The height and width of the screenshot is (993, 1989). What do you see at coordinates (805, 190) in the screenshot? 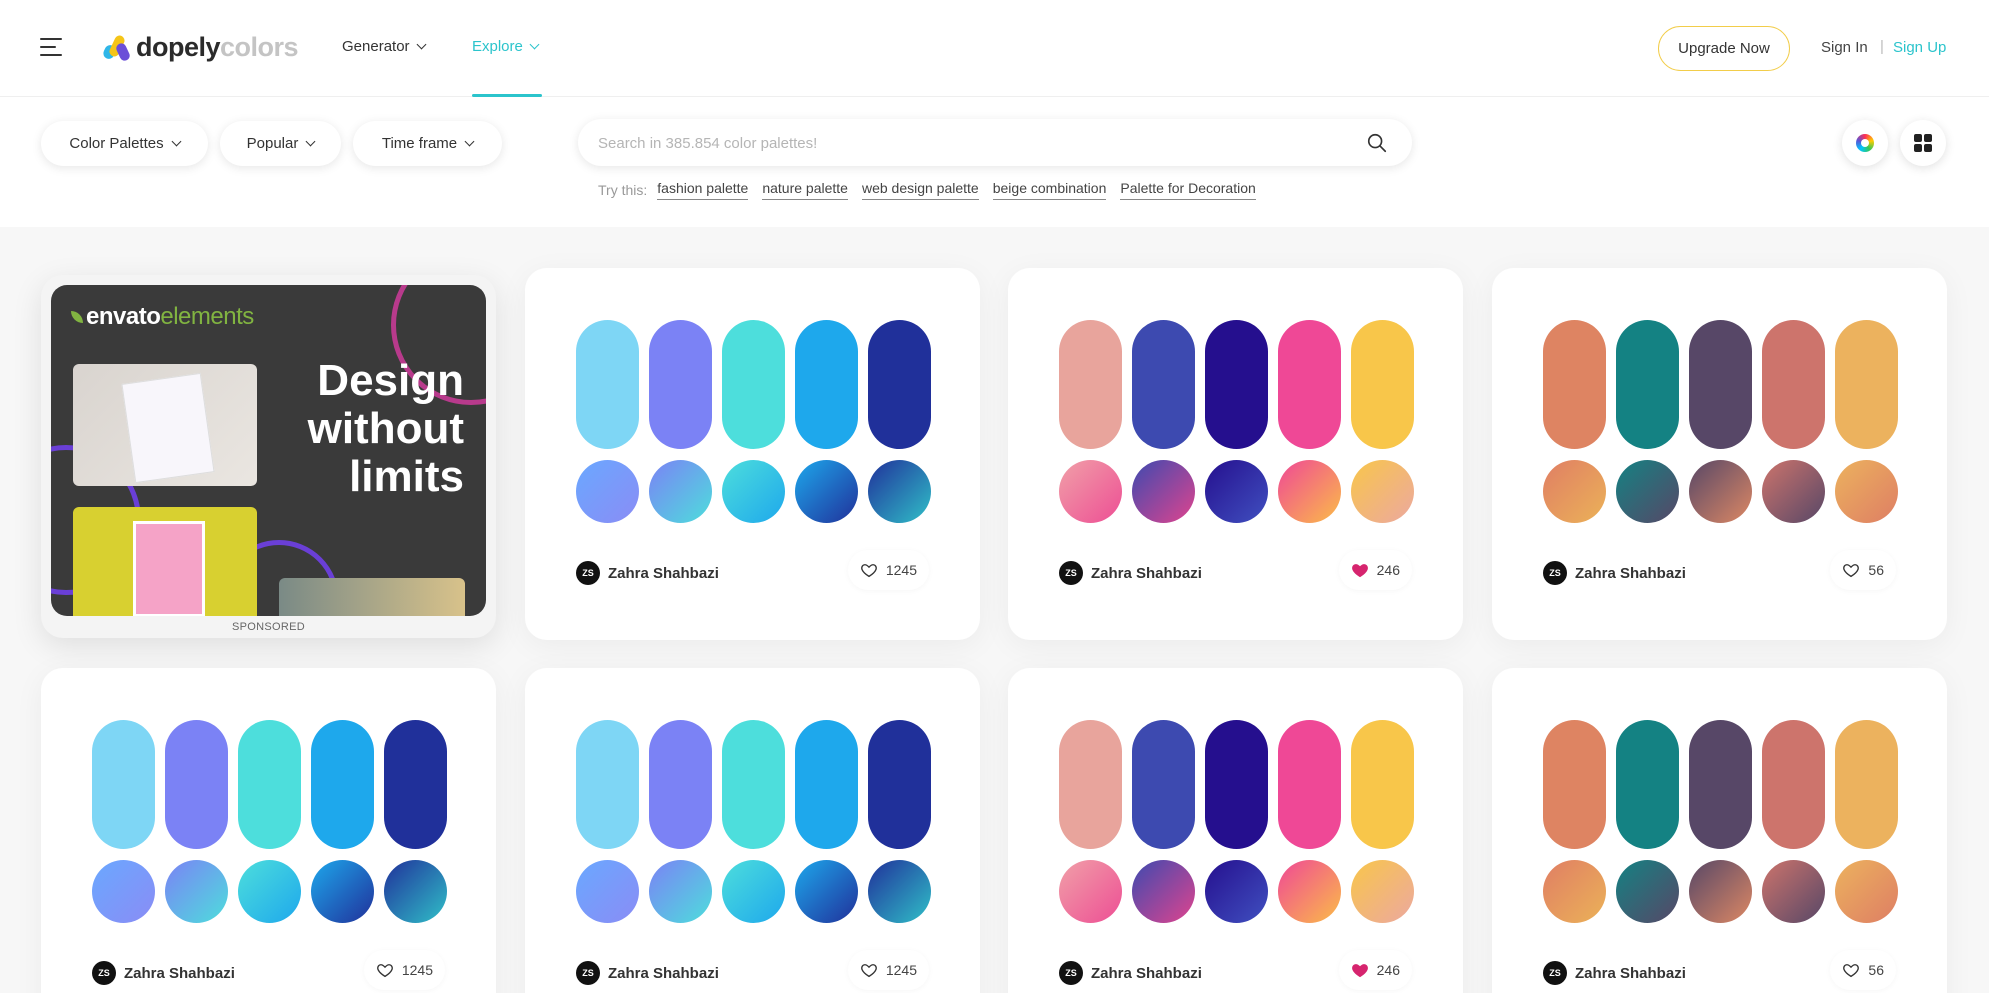
I see `suggestion-tag: nature palette` at bounding box center [805, 190].